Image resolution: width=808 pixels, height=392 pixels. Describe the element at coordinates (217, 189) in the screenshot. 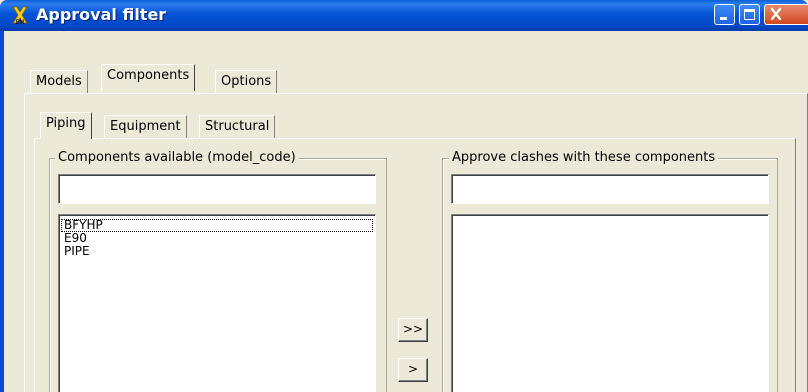

I see `available-filter-input` at that location.